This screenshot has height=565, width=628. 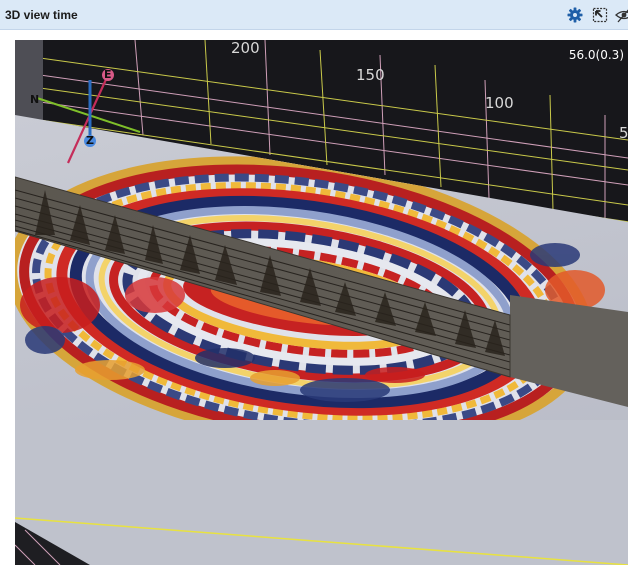 I want to click on grid-tick-label: 100, so click(x=499, y=103).